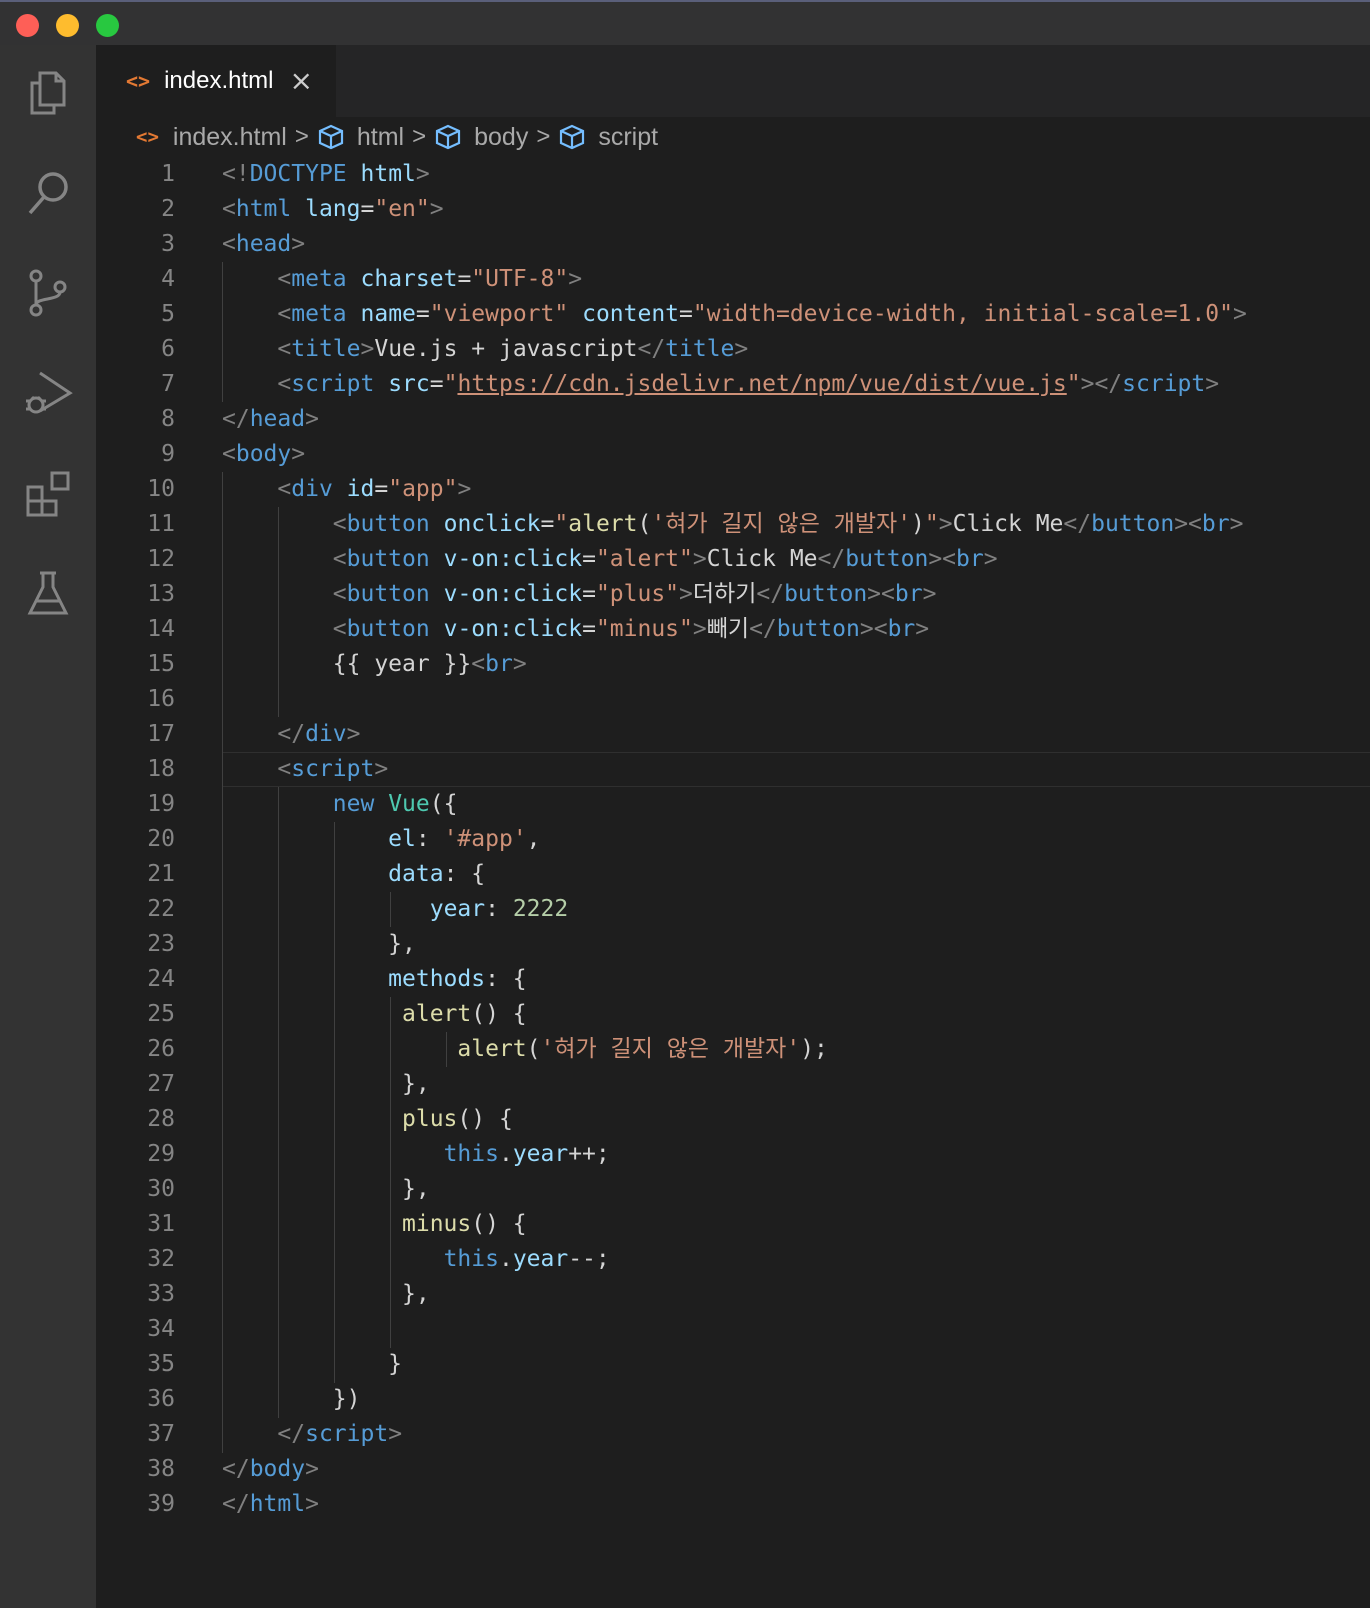 Image resolution: width=1370 pixels, height=1608 pixels. What do you see at coordinates (161, 559) in the screenshot?
I see `line-number: 12` at bounding box center [161, 559].